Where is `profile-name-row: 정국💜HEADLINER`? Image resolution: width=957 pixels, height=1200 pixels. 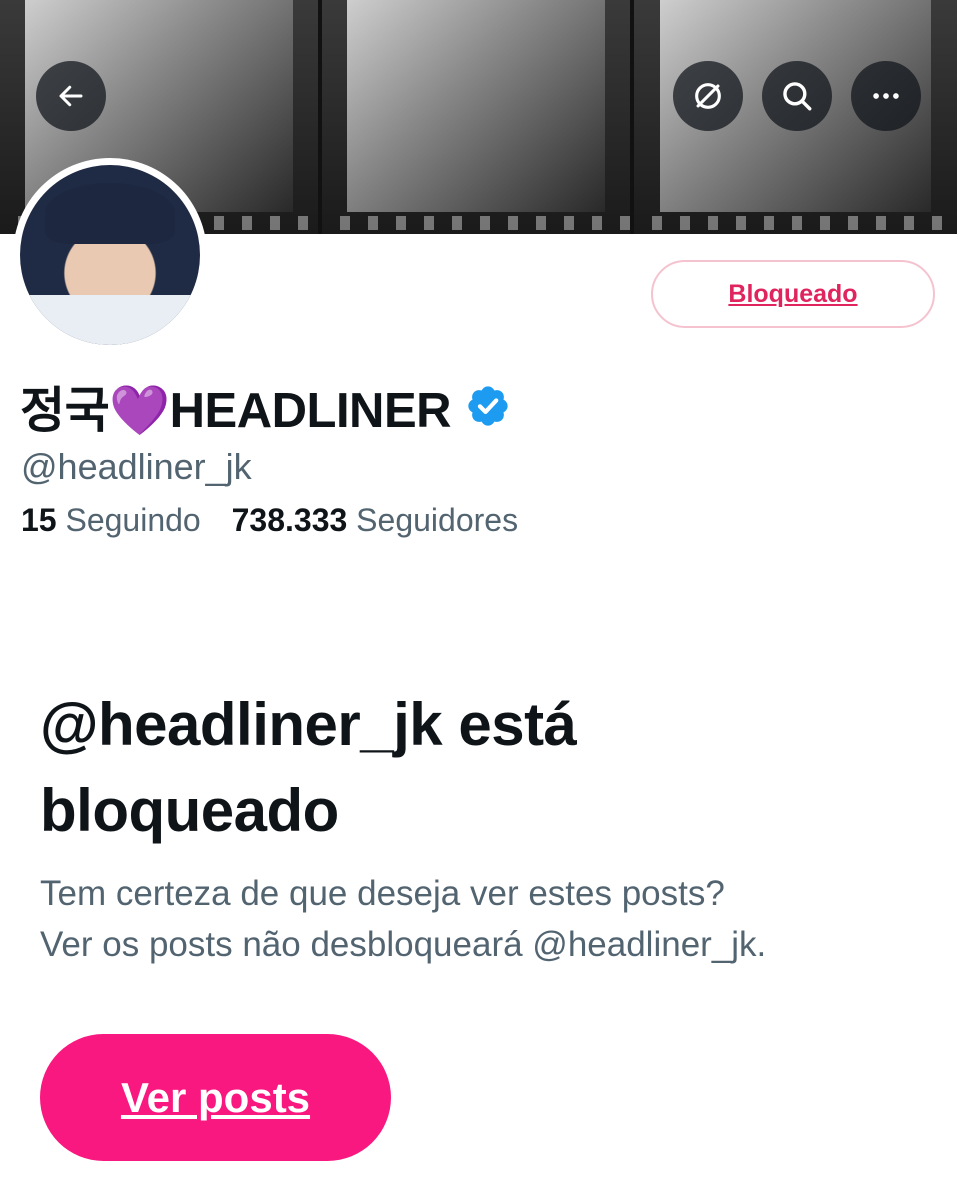 profile-name-row: 정국💜HEADLINER is located at coordinates (265, 407).